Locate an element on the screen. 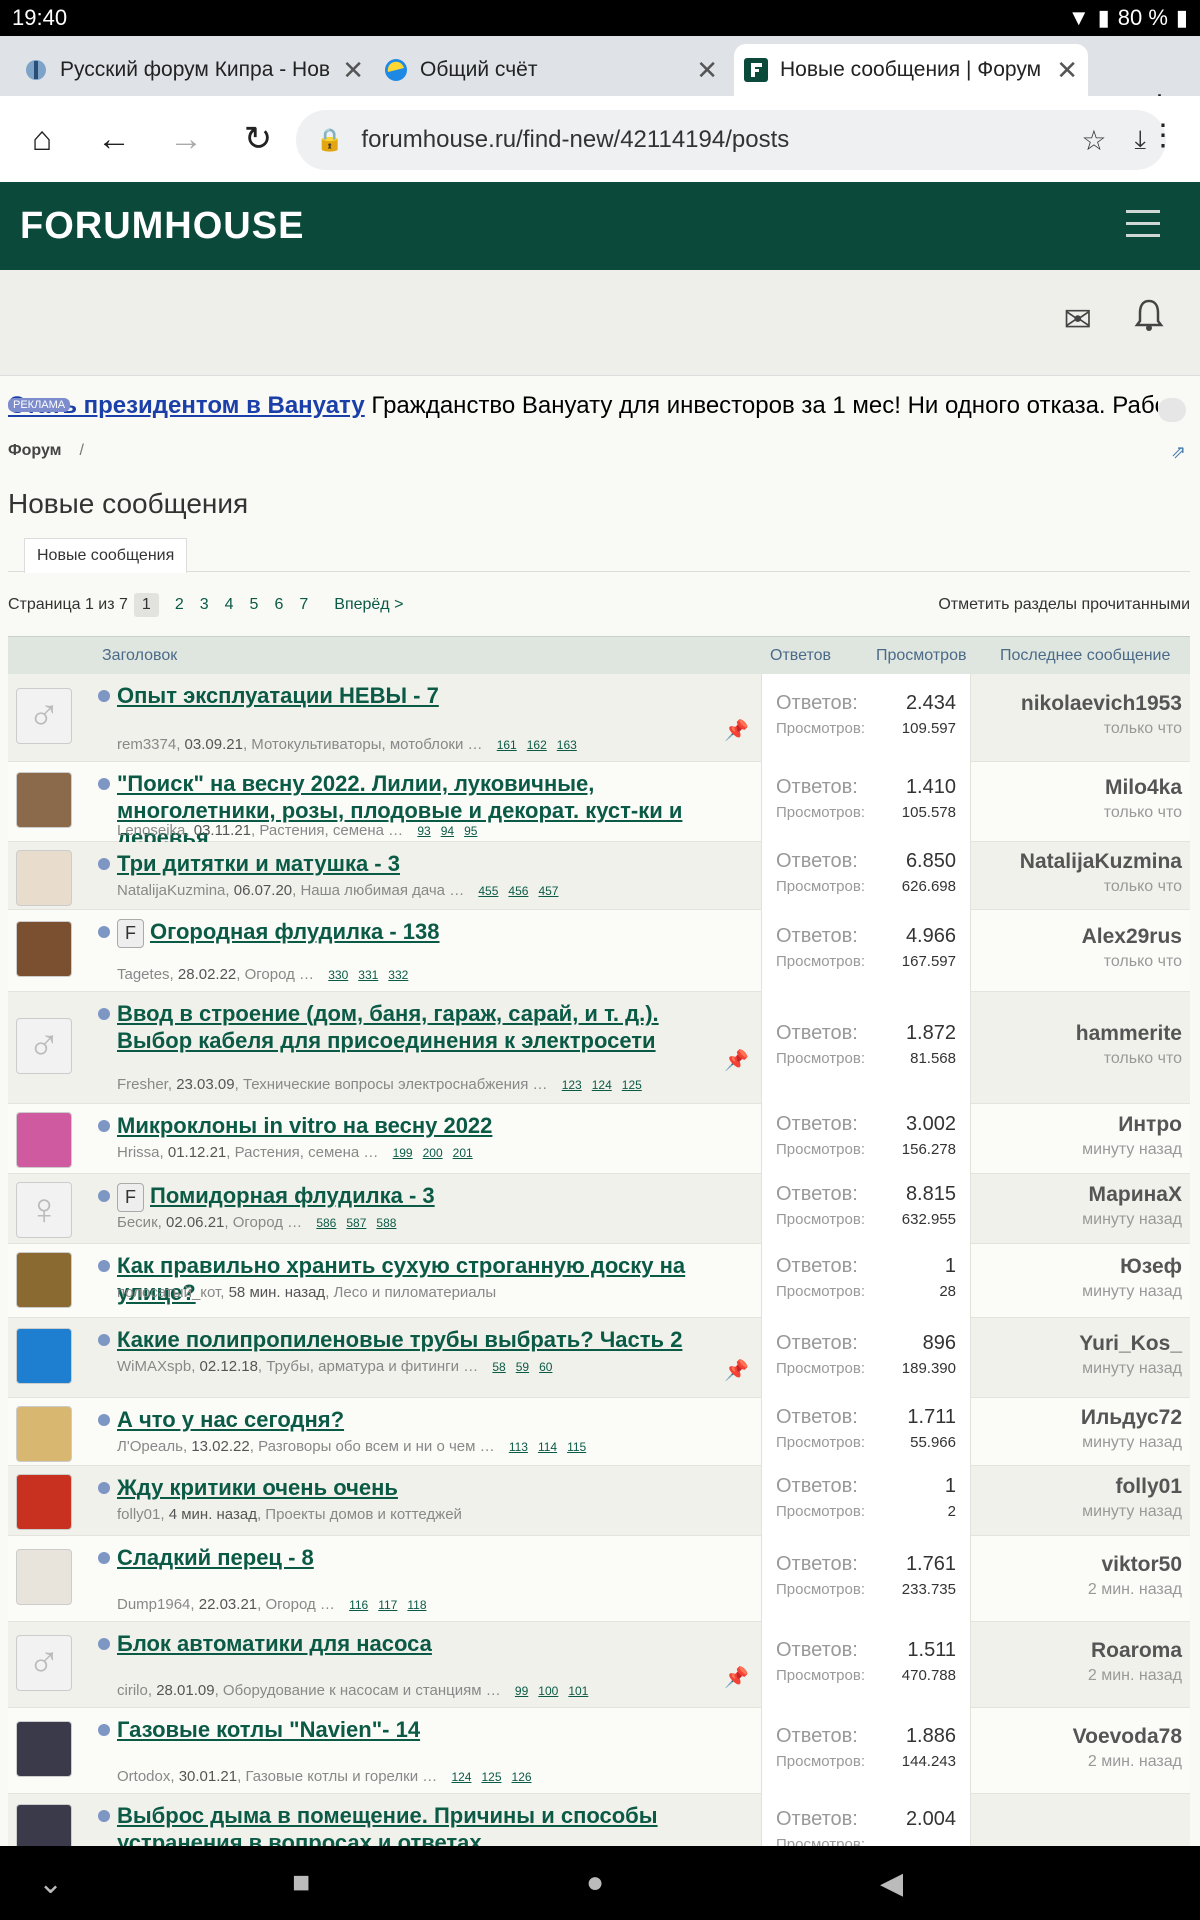 Image resolution: width=1200 pixels, height=1920 pixels. thread-section: Разговоры обо всем и ни о чем is located at coordinates (366, 1446).